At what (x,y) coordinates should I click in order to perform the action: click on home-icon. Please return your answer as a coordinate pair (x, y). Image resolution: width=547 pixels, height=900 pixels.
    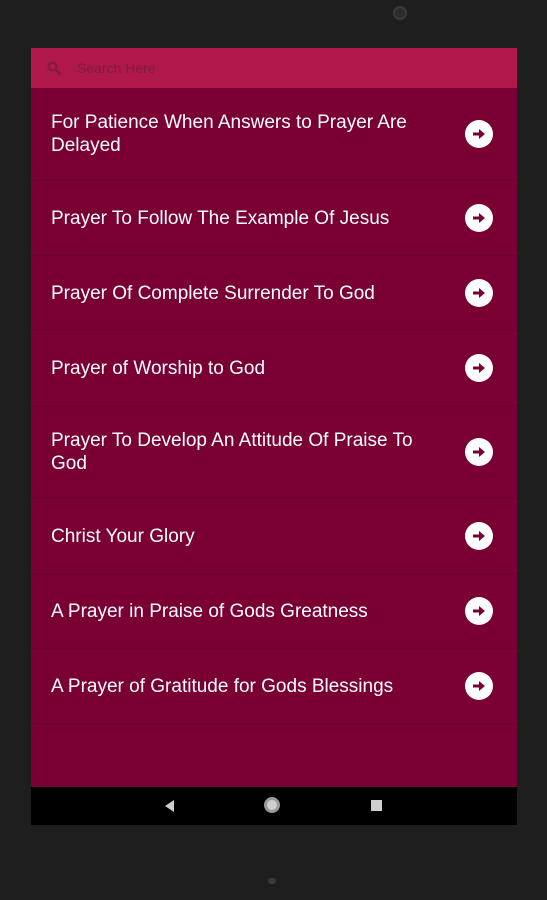
    Looking at the image, I should click on (272, 805).